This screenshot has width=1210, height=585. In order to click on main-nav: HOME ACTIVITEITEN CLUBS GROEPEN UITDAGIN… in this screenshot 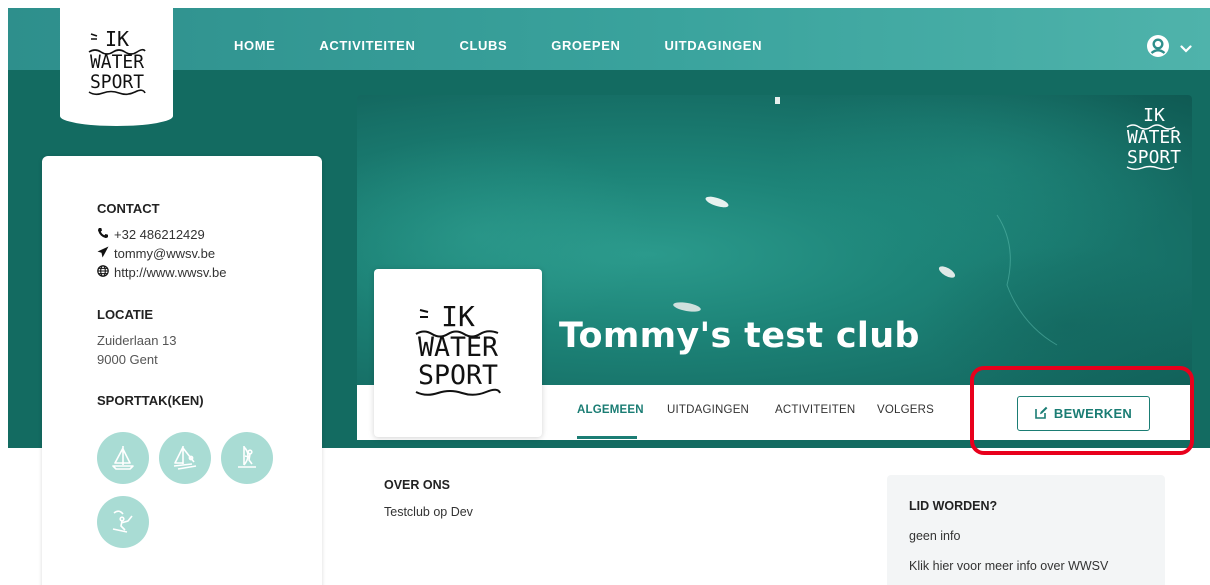, I will do `click(520, 46)`.